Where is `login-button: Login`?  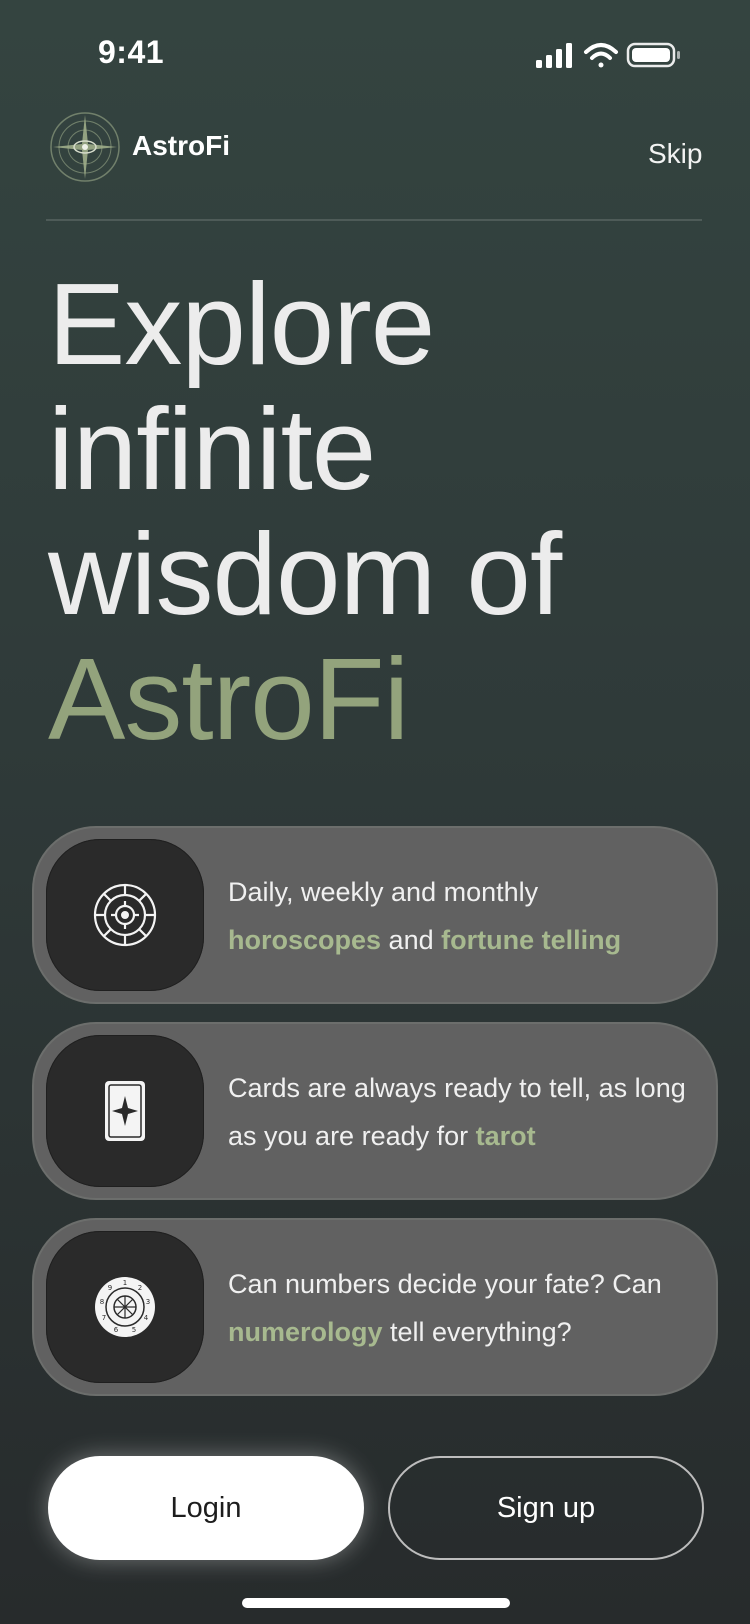 login-button: Login is located at coordinates (206, 1508).